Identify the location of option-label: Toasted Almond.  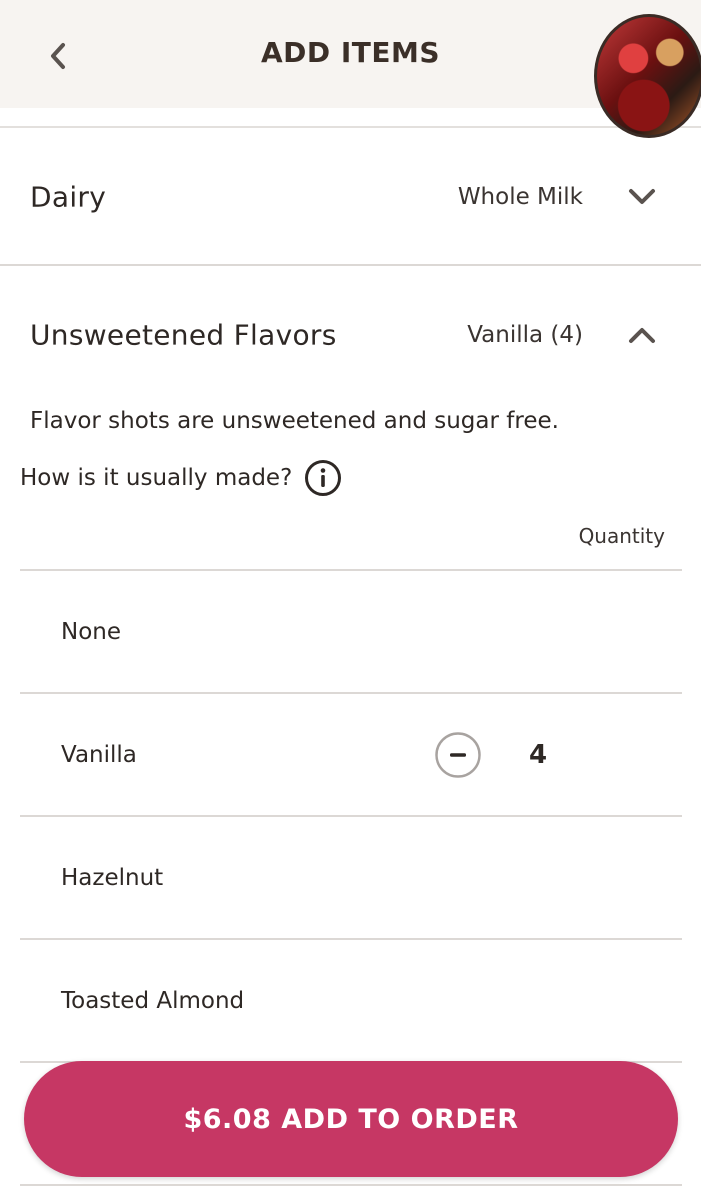
(153, 1001).